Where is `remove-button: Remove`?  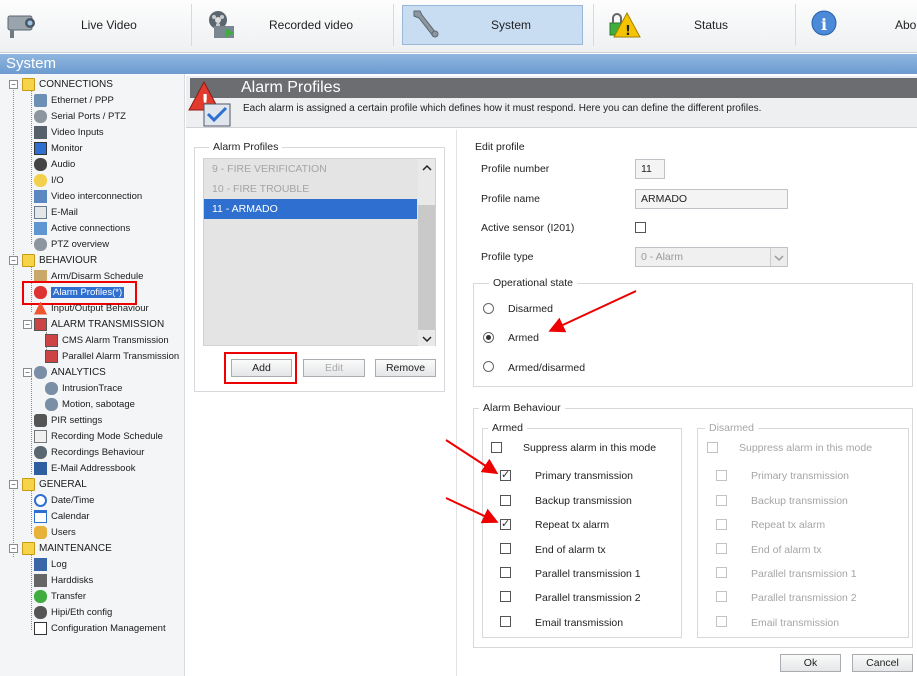 remove-button: Remove is located at coordinates (405, 368).